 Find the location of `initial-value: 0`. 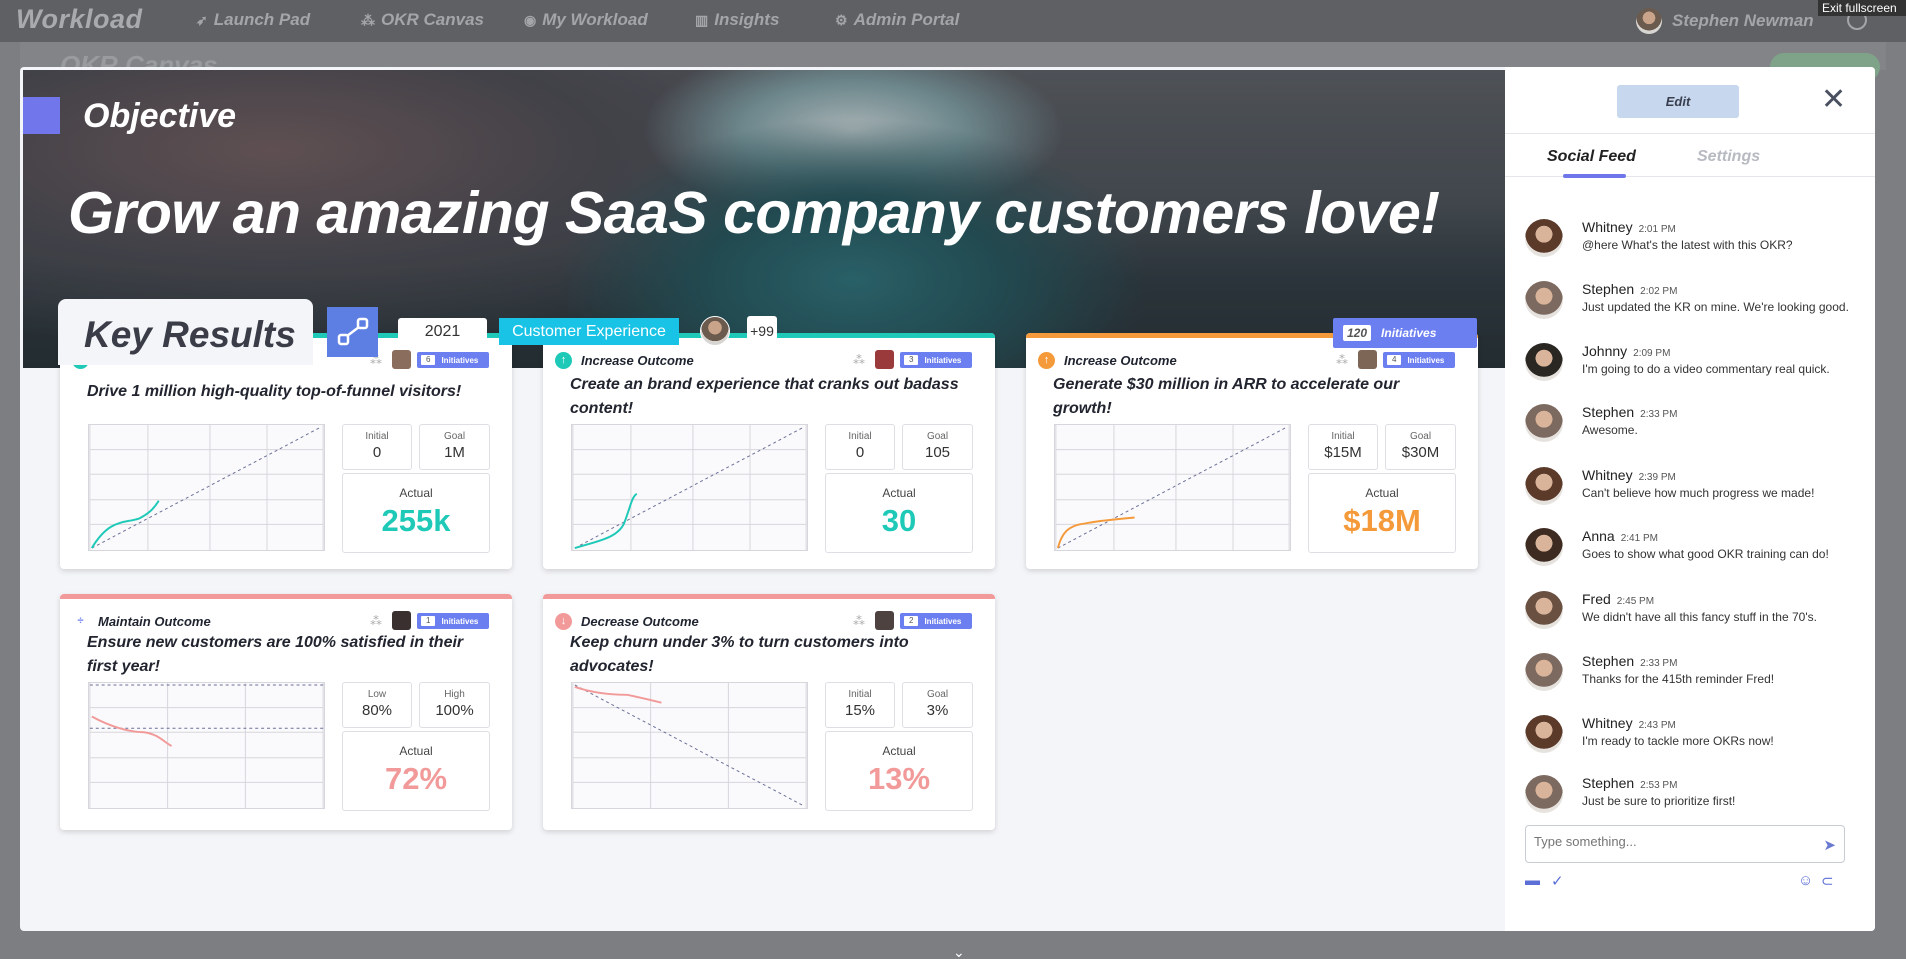

initial-value: 0 is located at coordinates (377, 452).